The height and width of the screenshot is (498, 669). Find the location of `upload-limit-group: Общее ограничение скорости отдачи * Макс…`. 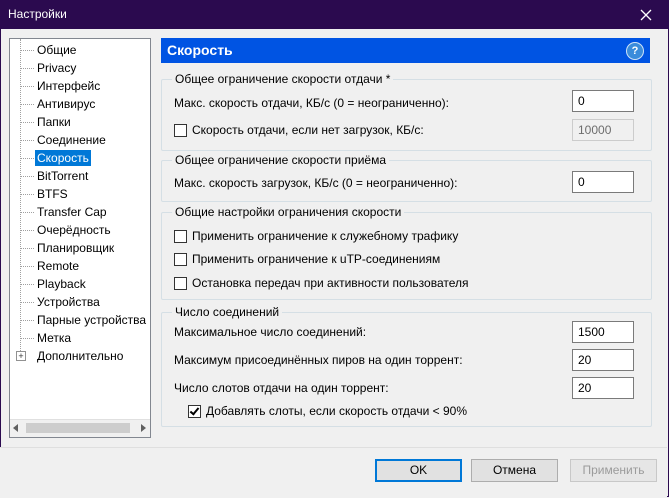

upload-limit-group: Общее ограничение скорости отдачи * Макс… is located at coordinates (406, 111).